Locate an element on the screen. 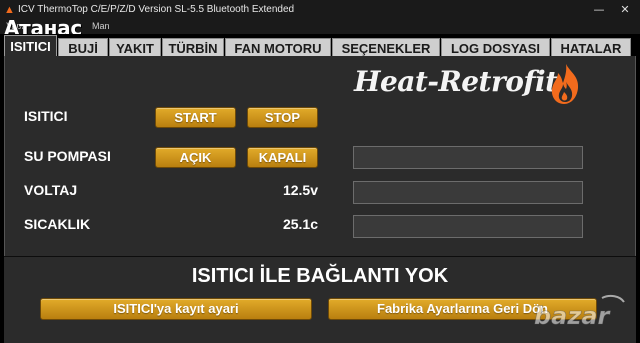  close-button: ✕ is located at coordinates (625, 10).